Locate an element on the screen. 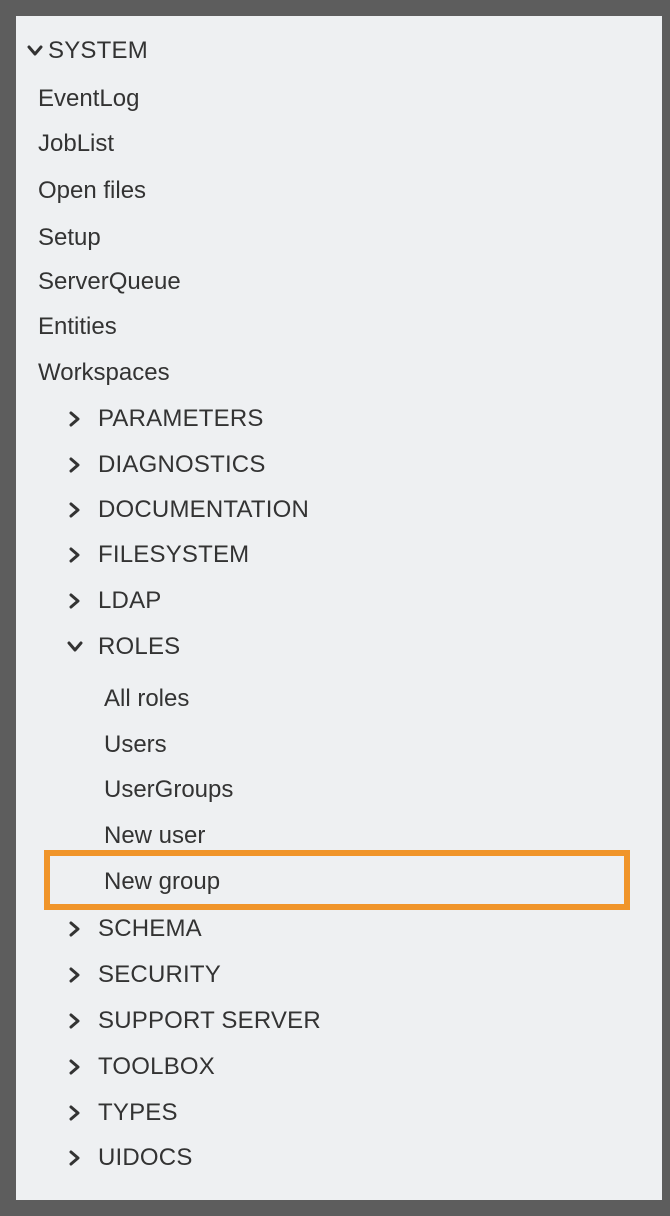  tree-folder-label: SCHEMA is located at coordinates (150, 928).